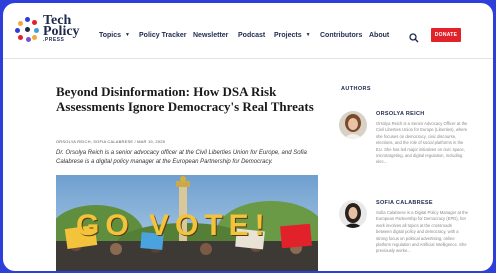  I want to click on nav-label: About, so click(379, 35).